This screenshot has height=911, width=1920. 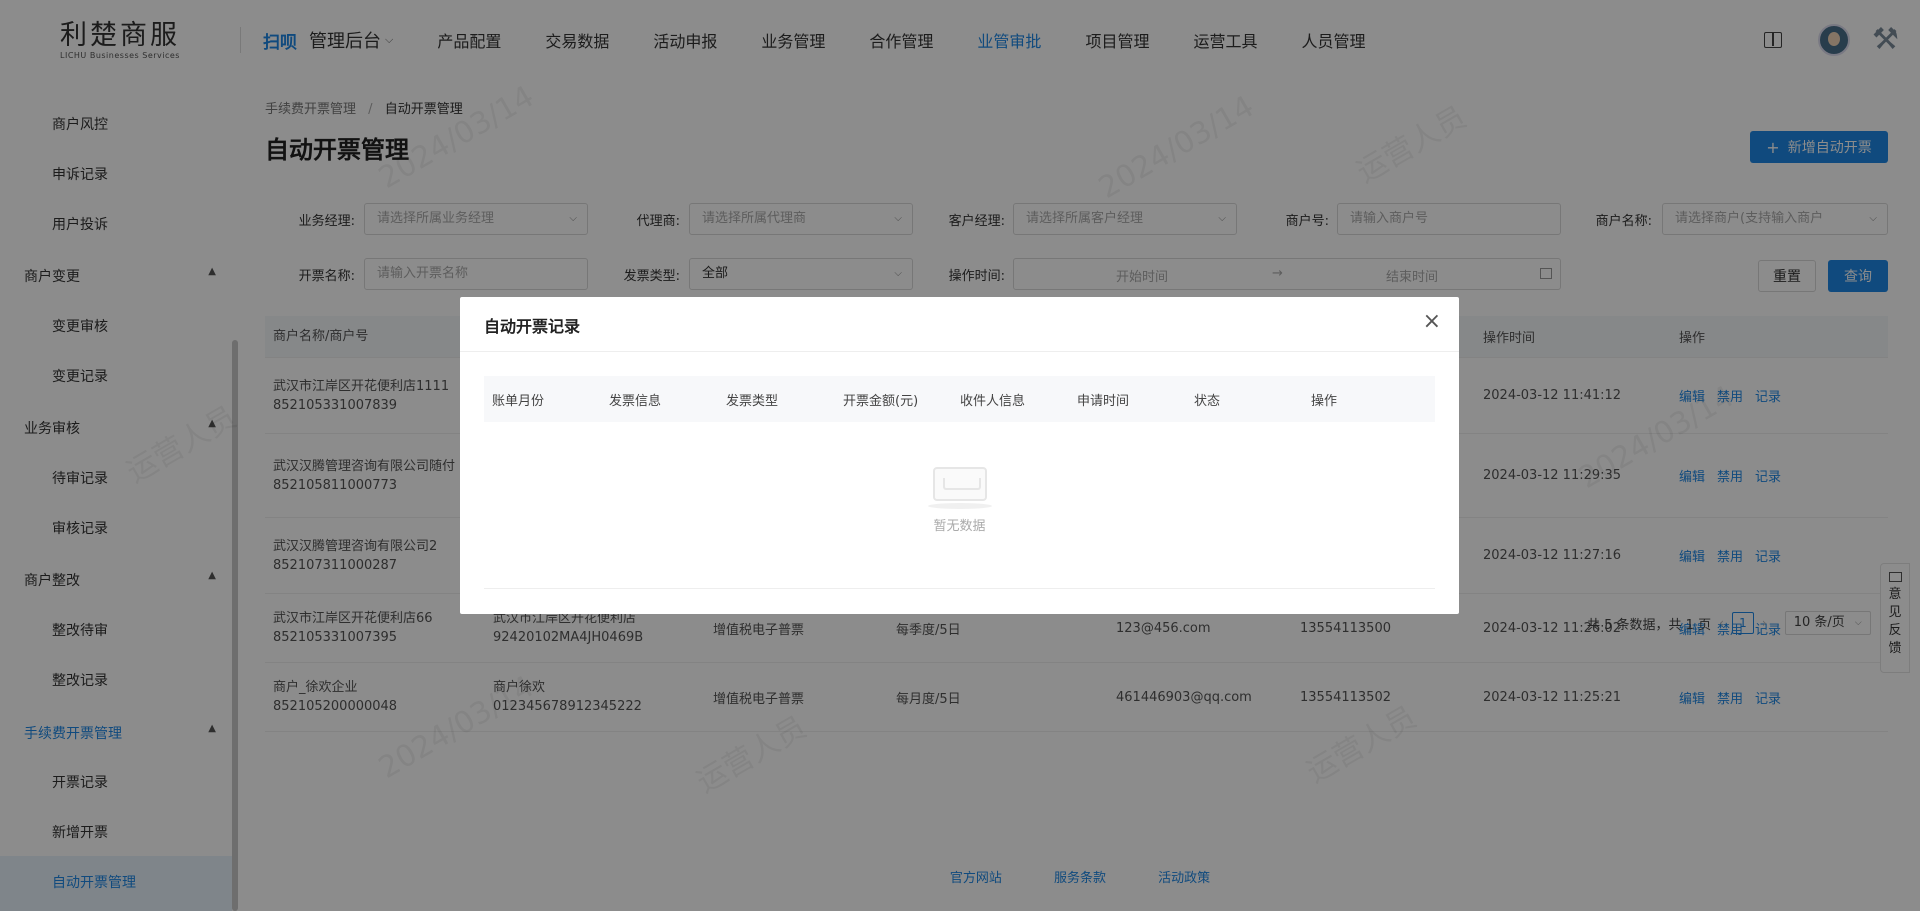 What do you see at coordinates (1324, 401) in the screenshot?
I see `column-header: 操作` at bounding box center [1324, 401].